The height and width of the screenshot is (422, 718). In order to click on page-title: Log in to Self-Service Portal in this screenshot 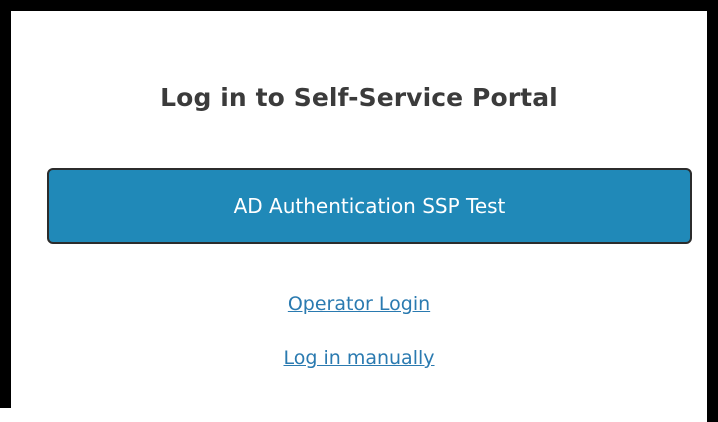, I will do `click(359, 97)`.